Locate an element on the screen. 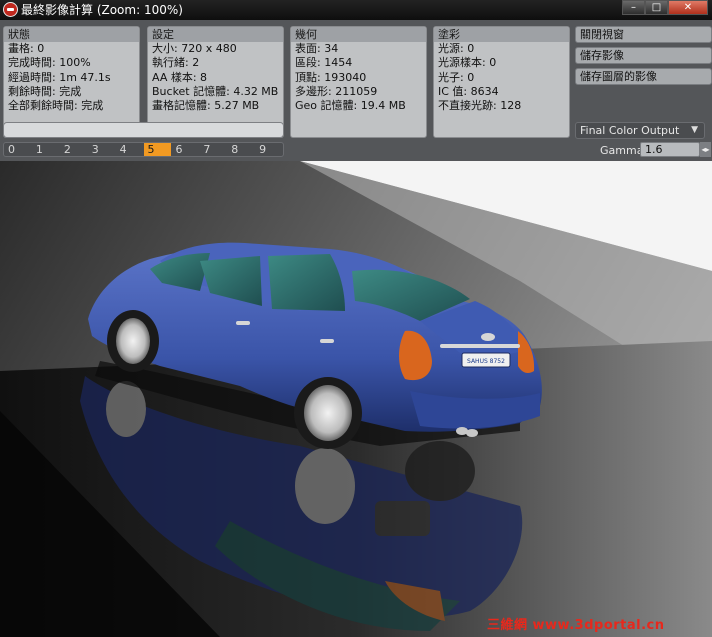 Image resolution: width=712 pixels, height=637 pixels. shading-light-samples: 光源樣本: 0 is located at coordinates (467, 63).